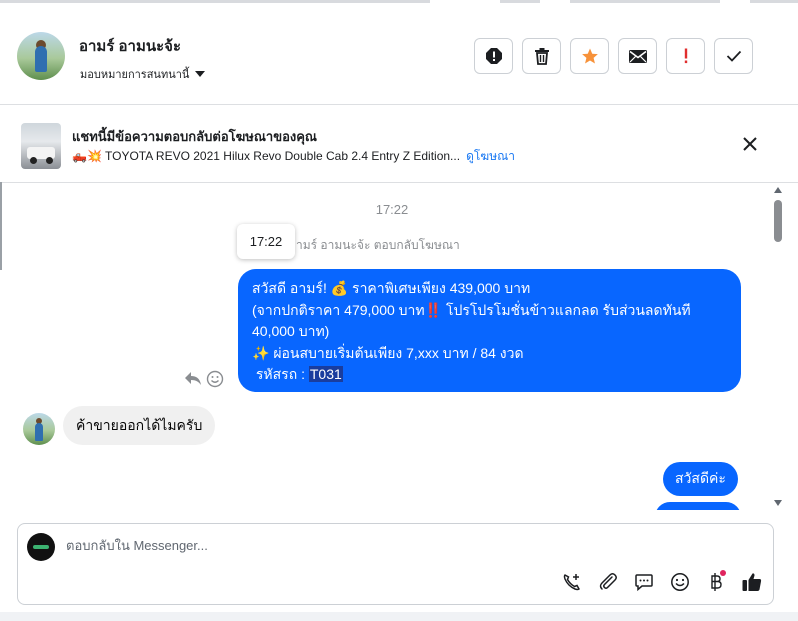 This screenshot has height=621, width=798. I want to click on page-avatar, so click(41, 547).